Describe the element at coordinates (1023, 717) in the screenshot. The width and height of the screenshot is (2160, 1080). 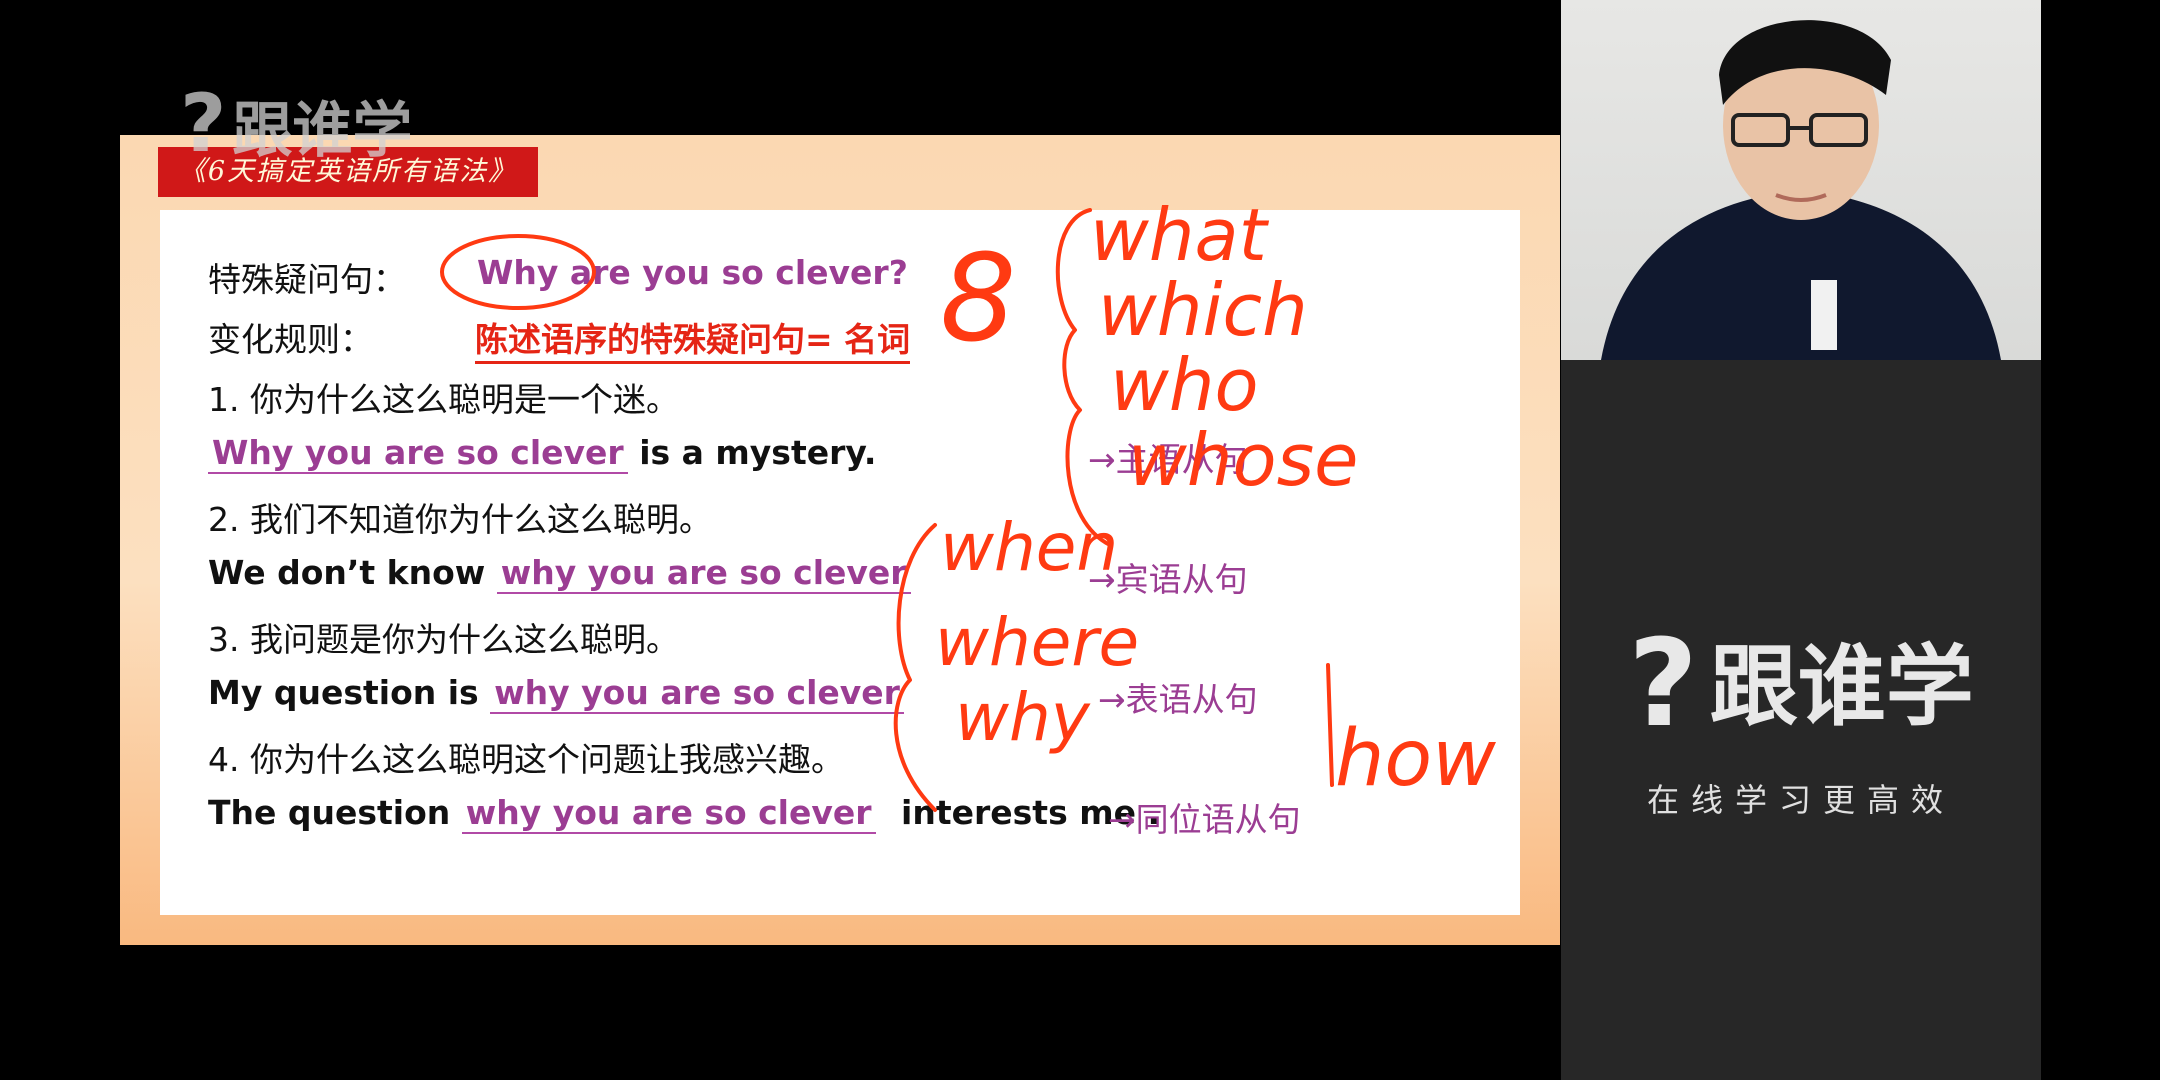
I see `wh-word-why: why` at that location.